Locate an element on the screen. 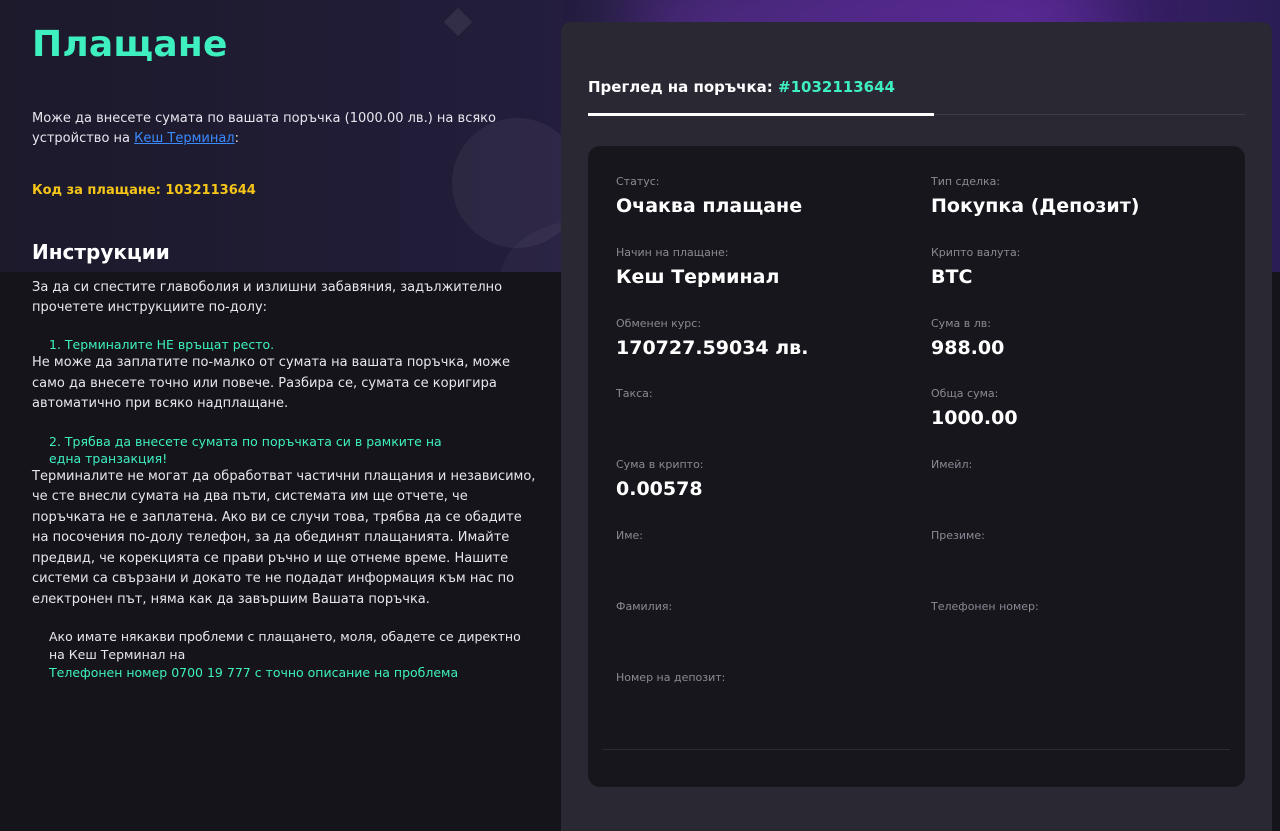 This screenshot has height=831, width=1280. field-crypto-currency: Крипто валута: BTC is located at coordinates (1076, 267).